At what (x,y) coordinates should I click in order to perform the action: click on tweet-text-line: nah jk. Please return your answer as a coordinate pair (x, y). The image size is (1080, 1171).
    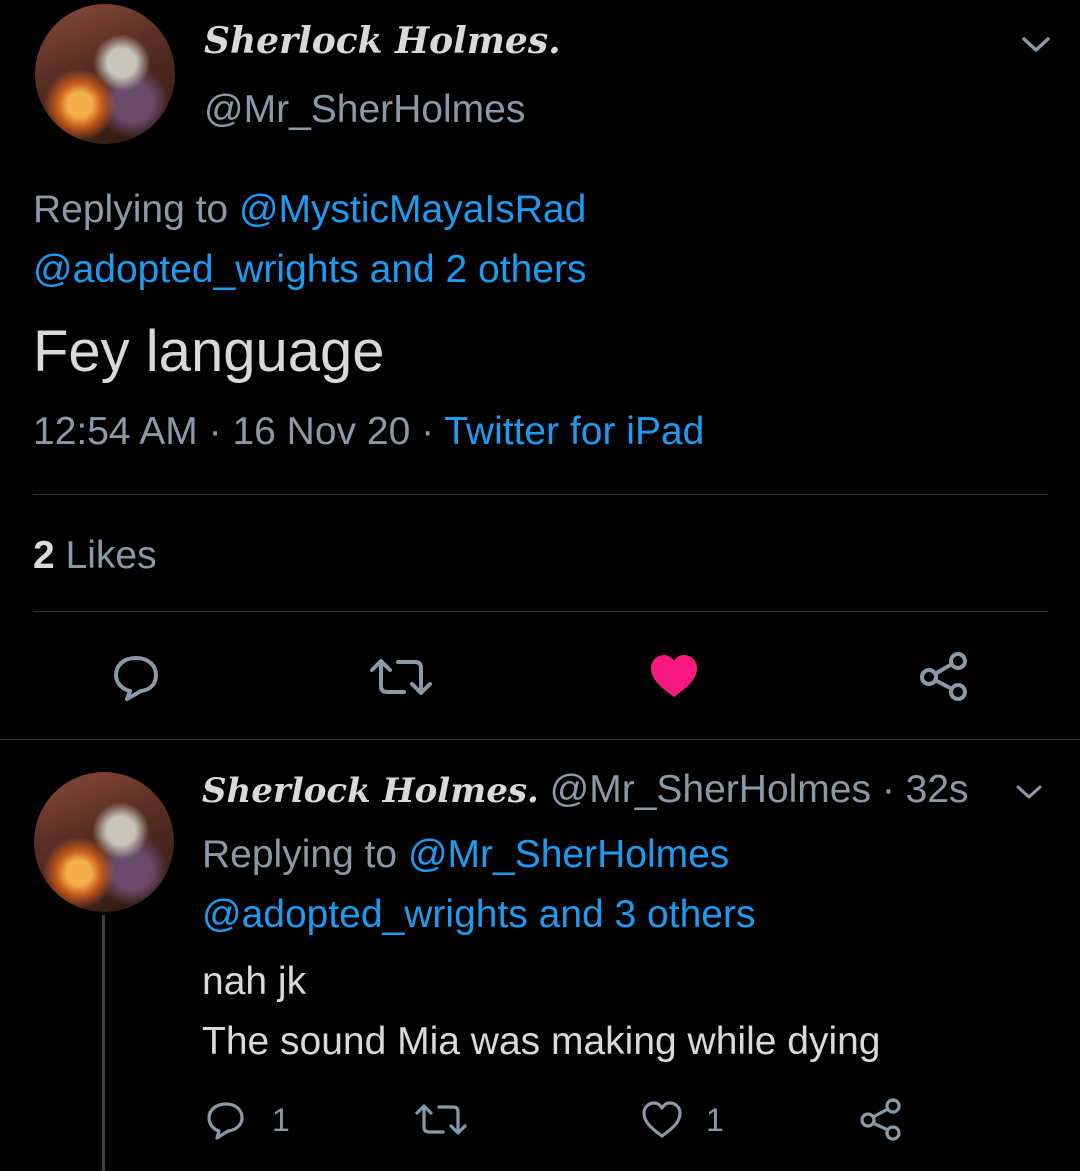
    Looking at the image, I should click on (254, 981).